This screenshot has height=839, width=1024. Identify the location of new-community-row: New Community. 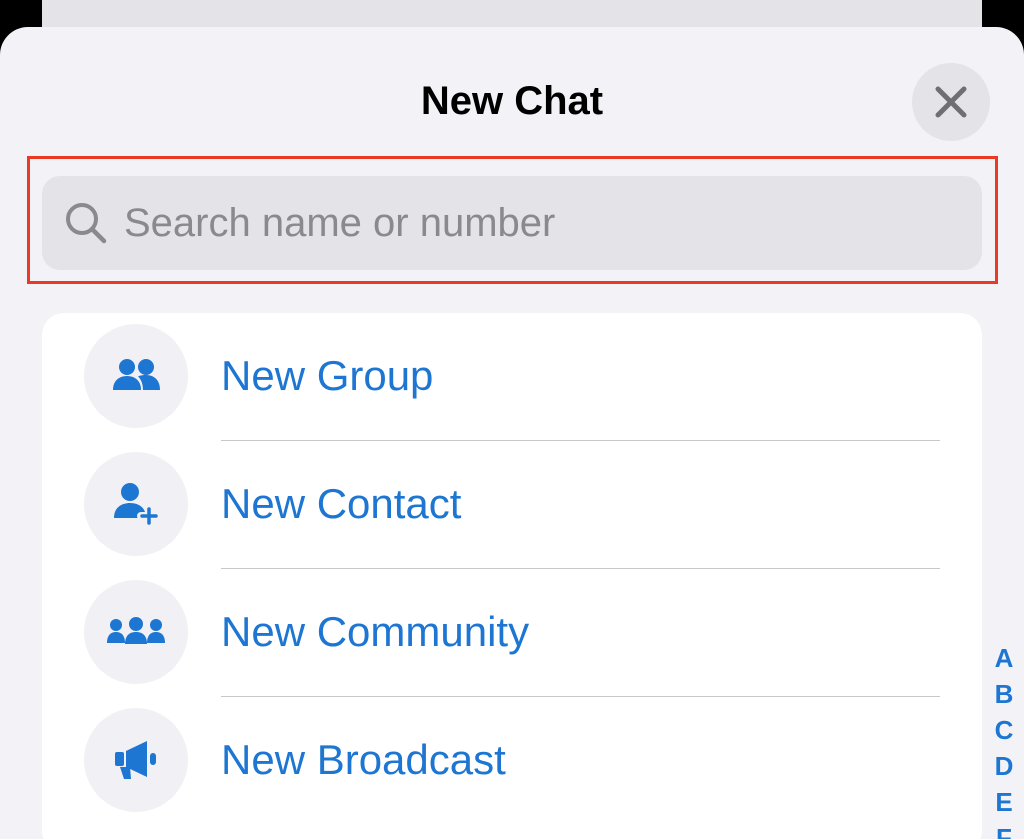
(512, 633).